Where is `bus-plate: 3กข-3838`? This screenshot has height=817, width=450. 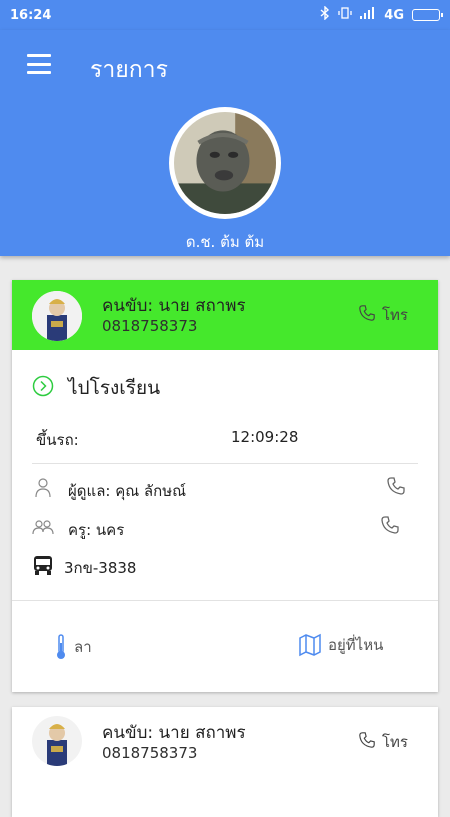
bus-plate: 3กข-3838 is located at coordinates (100, 568).